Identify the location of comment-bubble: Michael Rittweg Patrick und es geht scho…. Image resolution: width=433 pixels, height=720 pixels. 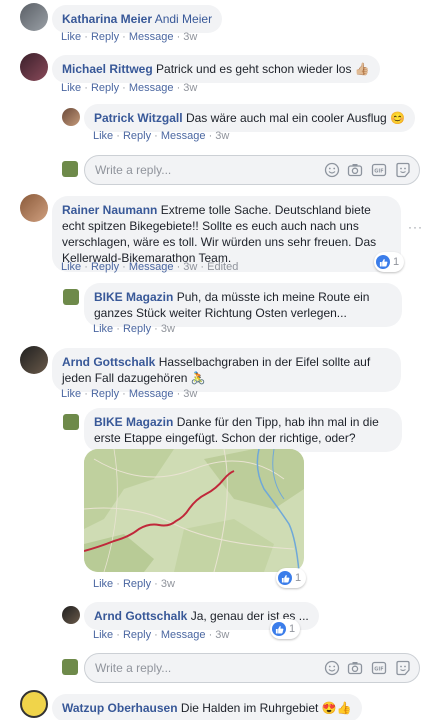
(216, 69).